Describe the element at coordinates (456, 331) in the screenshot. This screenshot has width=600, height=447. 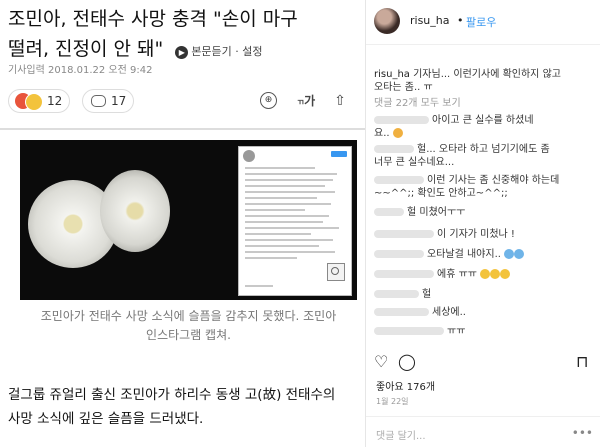
I see `comment-text: ㅠㅠ` at that location.